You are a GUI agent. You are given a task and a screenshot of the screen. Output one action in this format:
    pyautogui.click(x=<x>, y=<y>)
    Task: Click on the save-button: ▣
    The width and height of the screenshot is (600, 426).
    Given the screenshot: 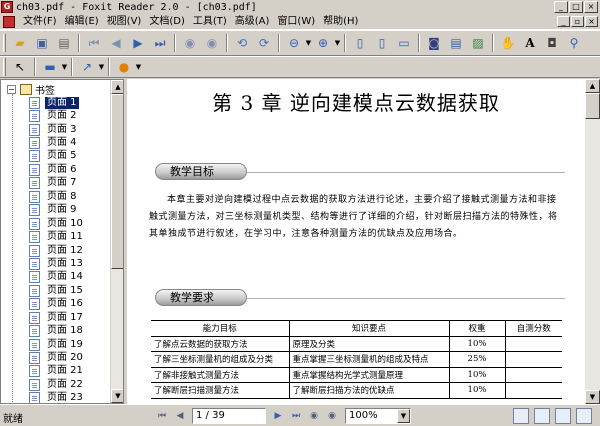 What is the action you would take?
    pyautogui.click(x=42, y=43)
    